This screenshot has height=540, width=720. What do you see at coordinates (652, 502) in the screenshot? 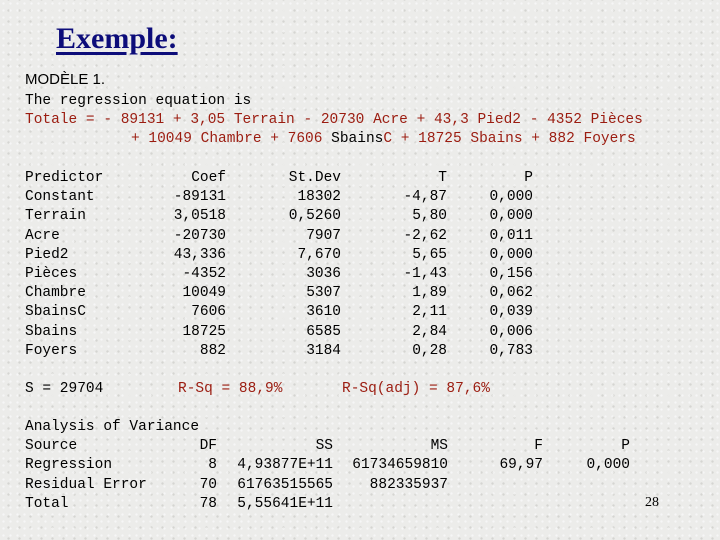
I see `page-number: 28` at bounding box center [652, 502].